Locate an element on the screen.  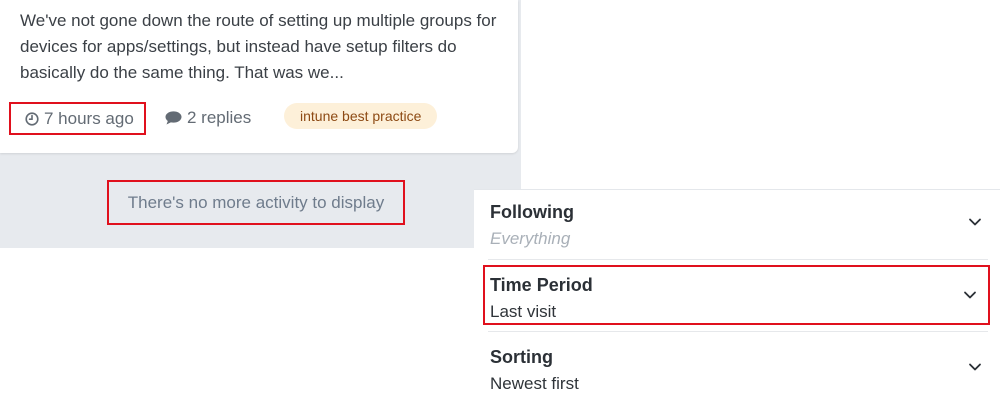
activity-time-label: 7 hours ago is located at coordinates (89, 118).